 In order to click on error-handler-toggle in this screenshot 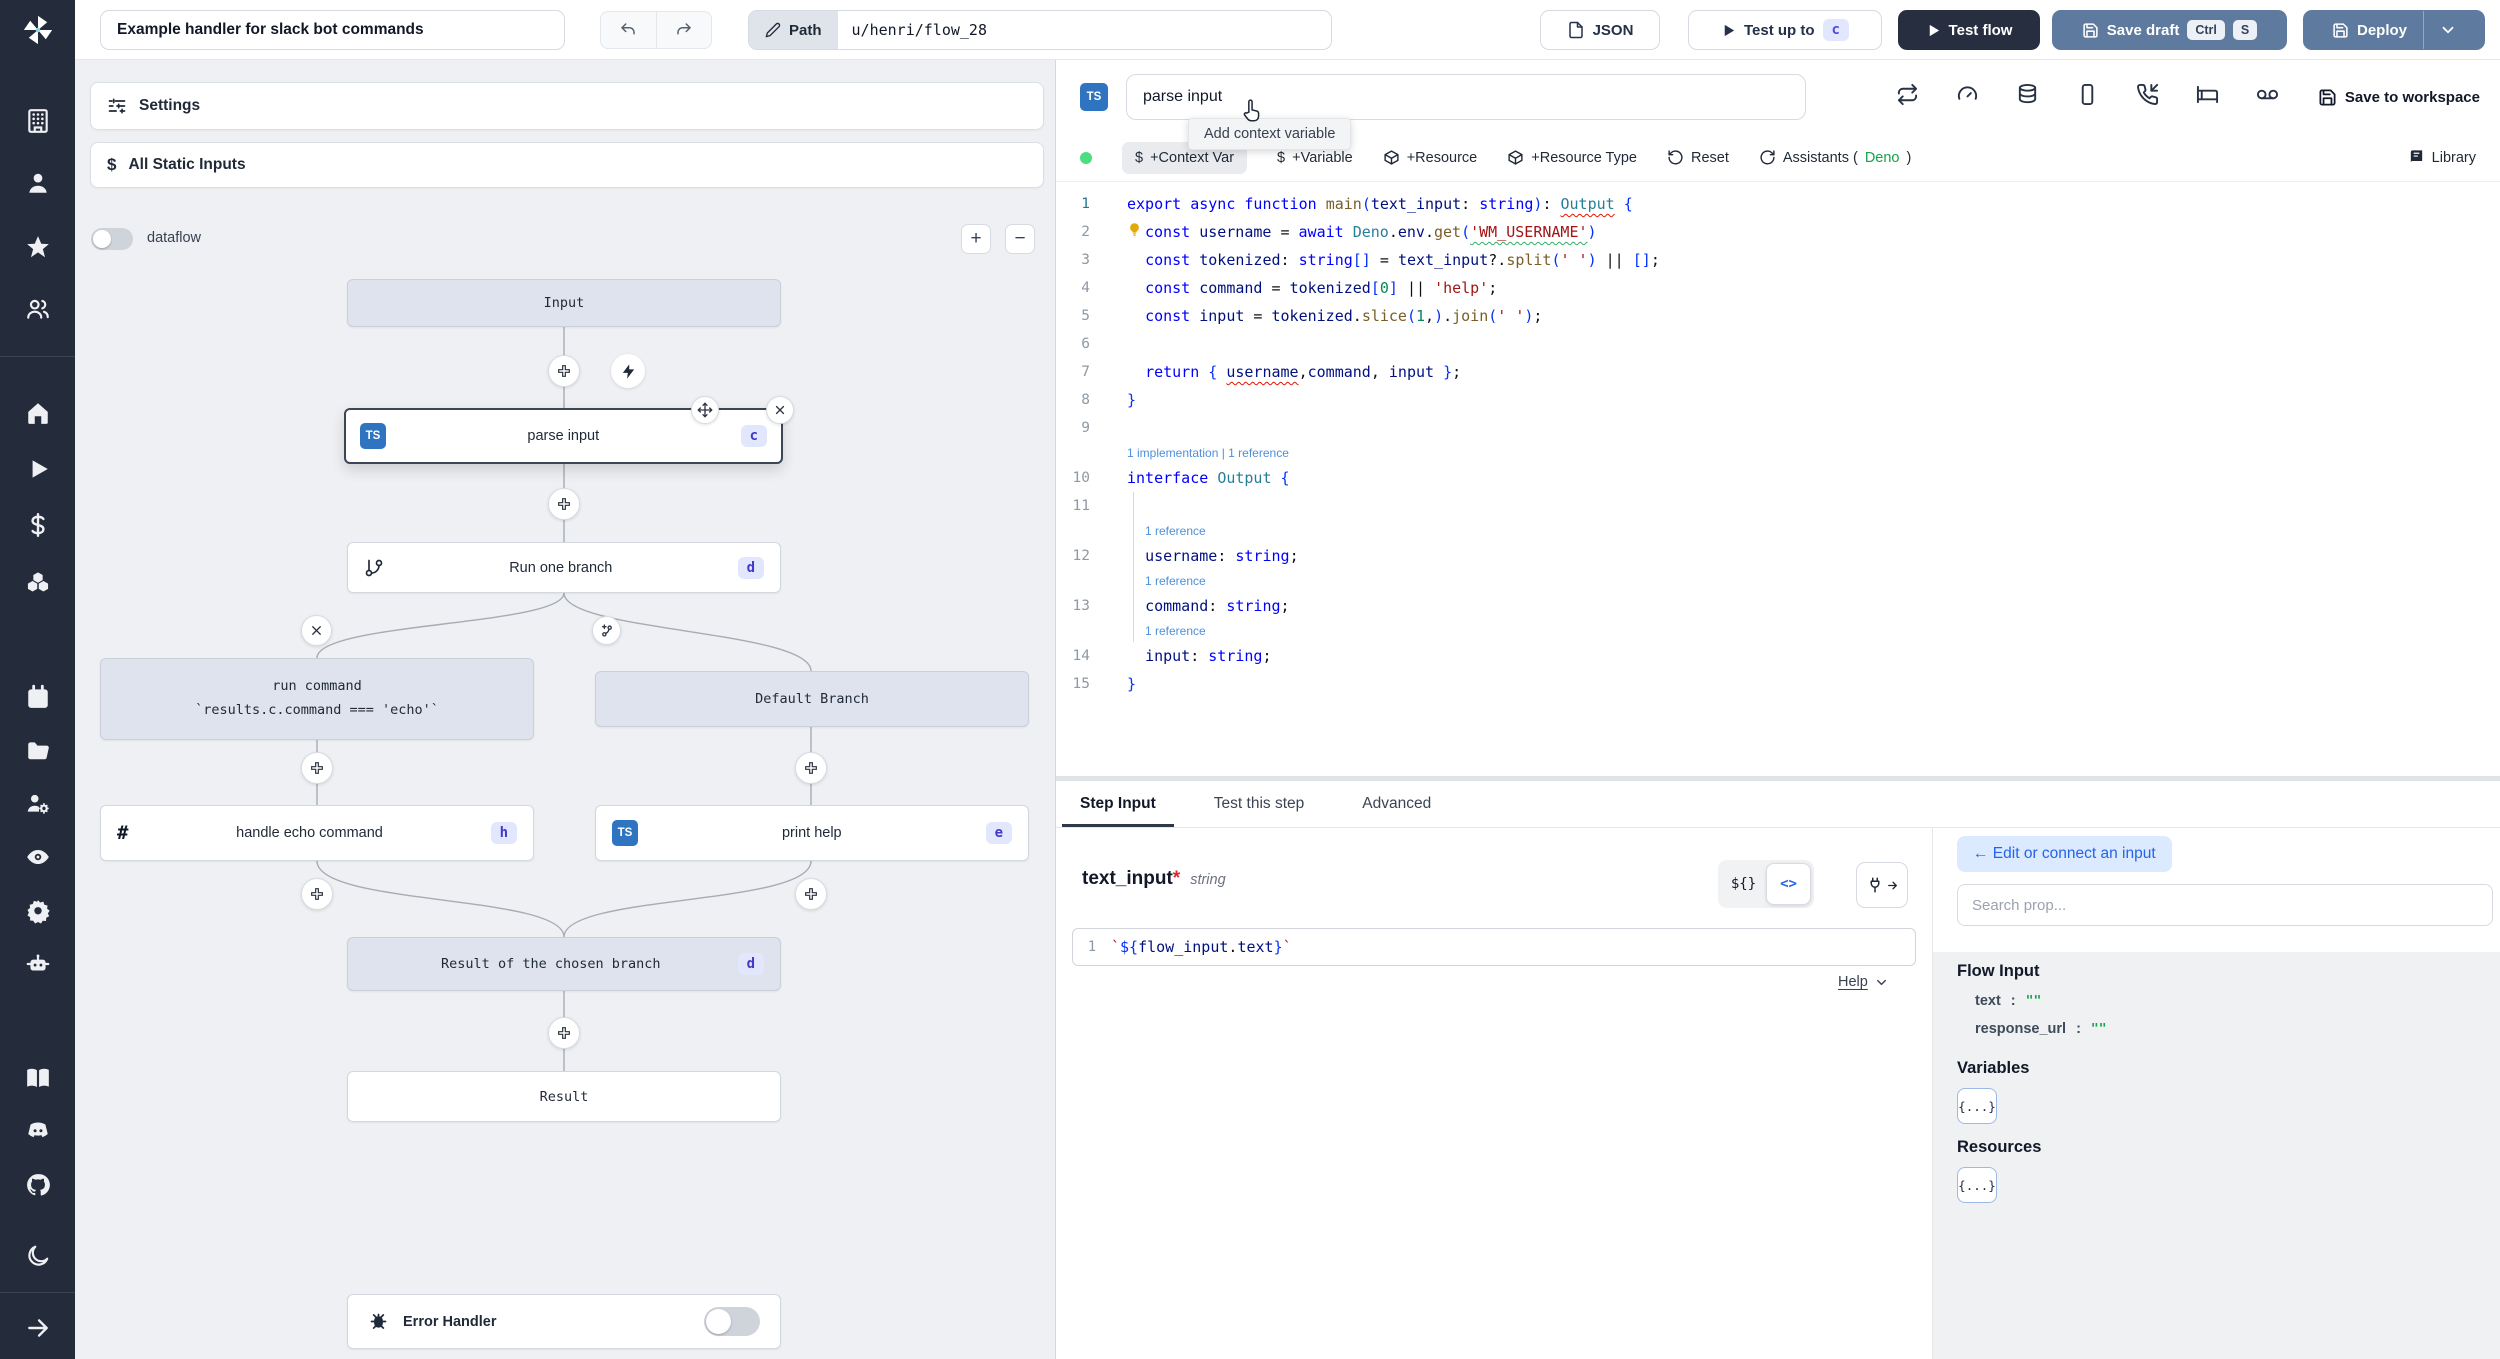, I will do `click(732, 1321)`.